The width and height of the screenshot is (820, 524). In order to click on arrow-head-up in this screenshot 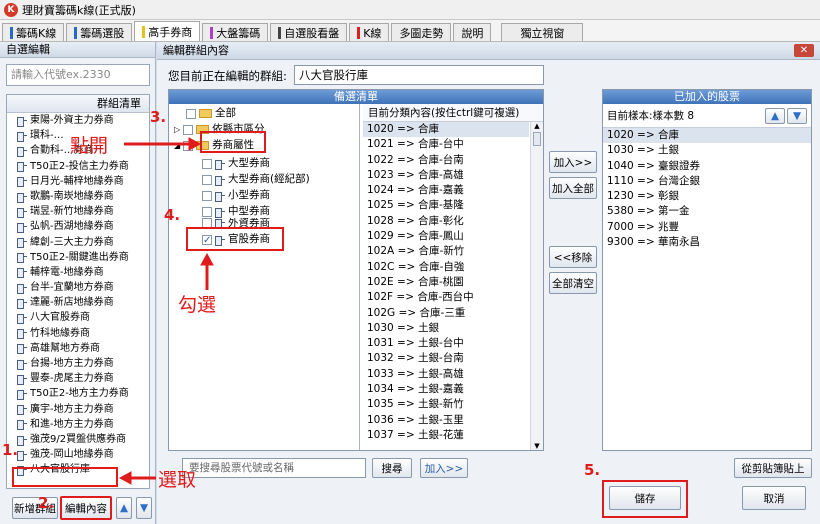, I will do `click(207, 259)`.